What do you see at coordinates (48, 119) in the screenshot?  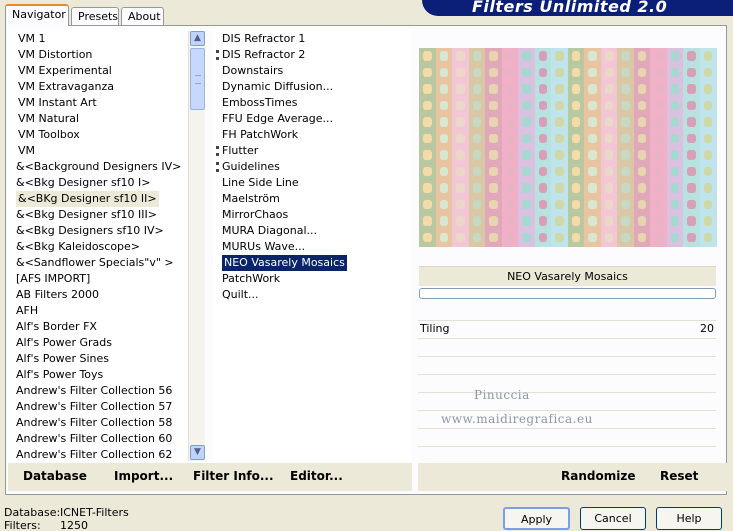 I see `category-item: VM Natural` at bounding box center [48, 119].